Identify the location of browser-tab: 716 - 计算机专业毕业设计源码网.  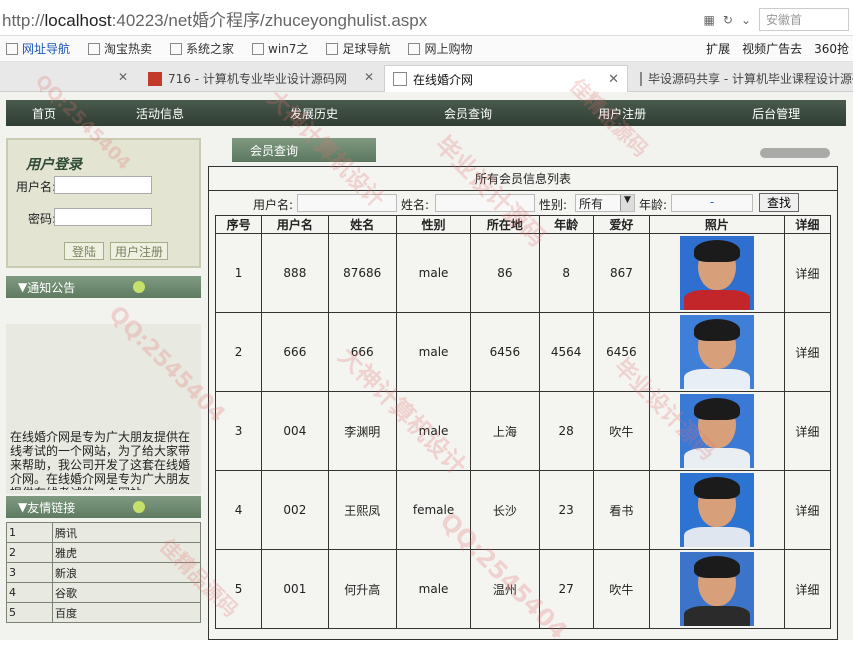
(255, 78).